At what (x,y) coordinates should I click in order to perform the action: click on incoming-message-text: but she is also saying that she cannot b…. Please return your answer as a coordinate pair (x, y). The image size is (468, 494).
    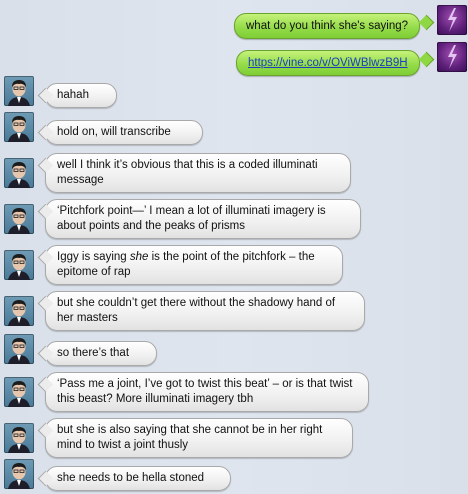
    Looking at the image, I should click on (190, 437).